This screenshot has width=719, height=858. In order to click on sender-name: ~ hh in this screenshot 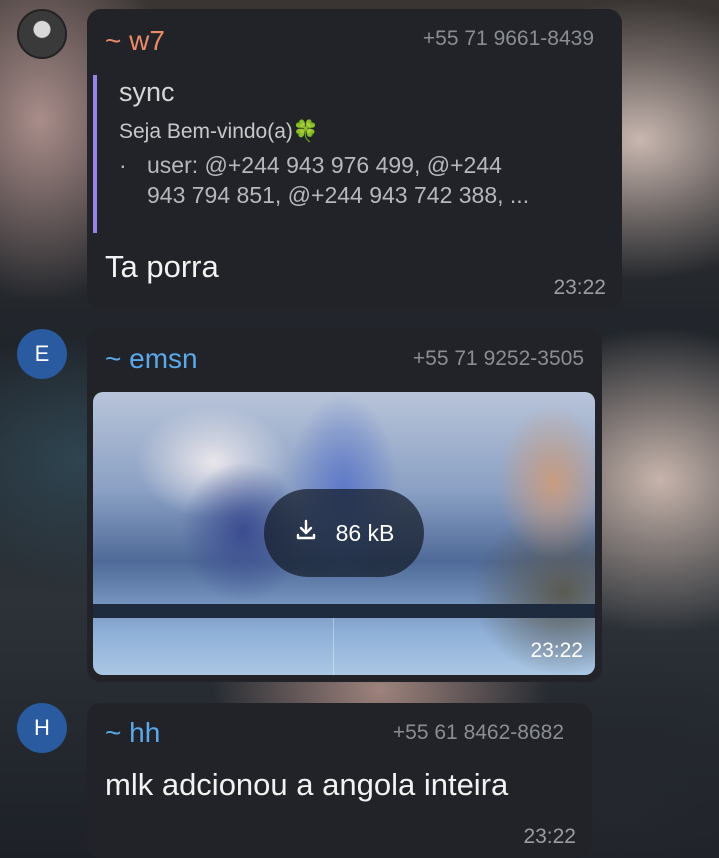, I will do `click(132, 733)`.